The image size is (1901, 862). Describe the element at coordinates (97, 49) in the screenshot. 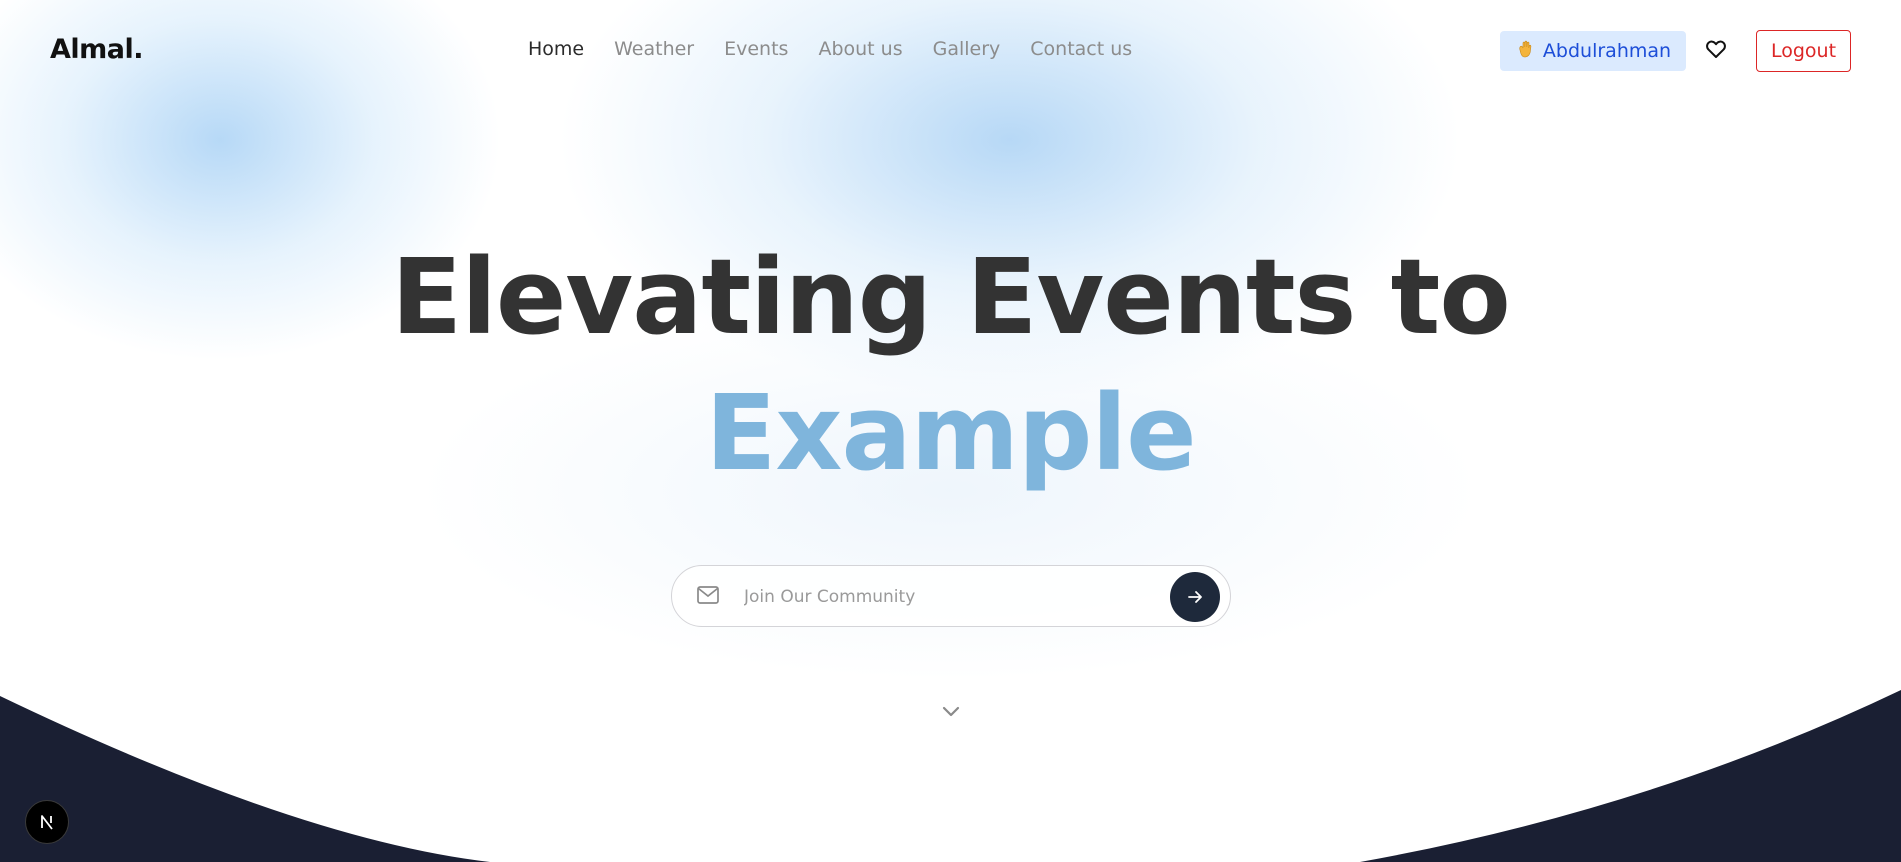

I see `site-logo: Almal.` at that location.